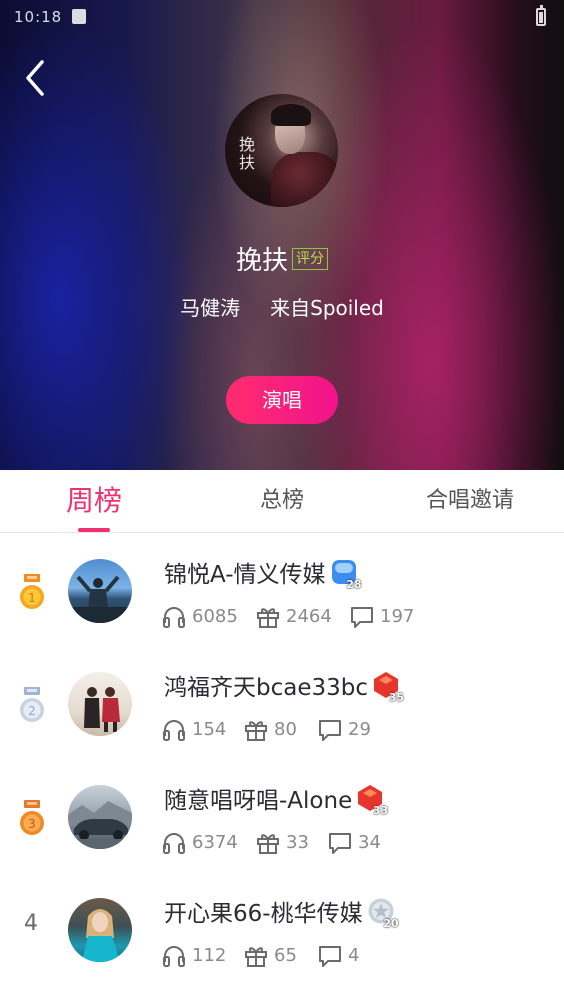  What do you see at coordinates (209, 729) in the screenshot?
I see `listen-count-value: 154` at bounding box center [209, 729].